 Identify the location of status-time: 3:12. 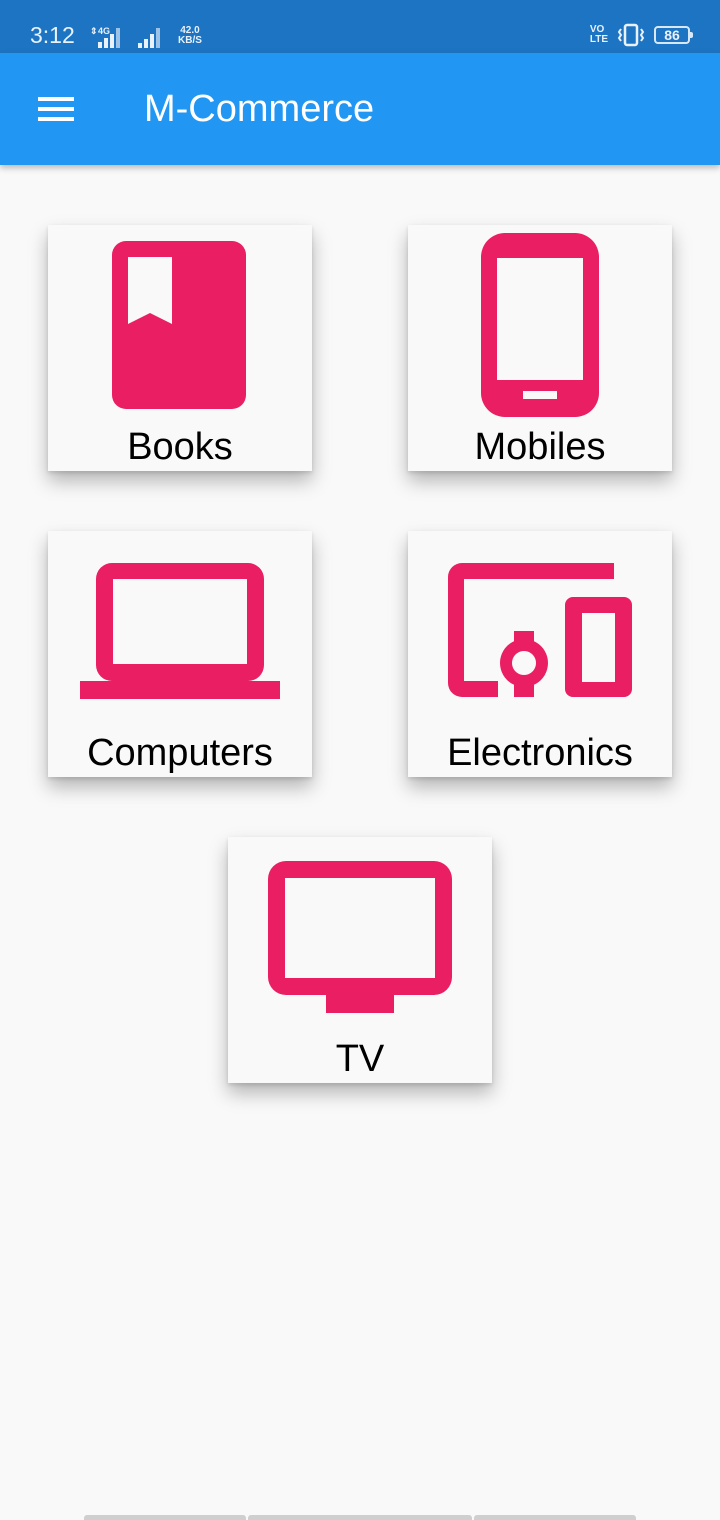
(52, 35).